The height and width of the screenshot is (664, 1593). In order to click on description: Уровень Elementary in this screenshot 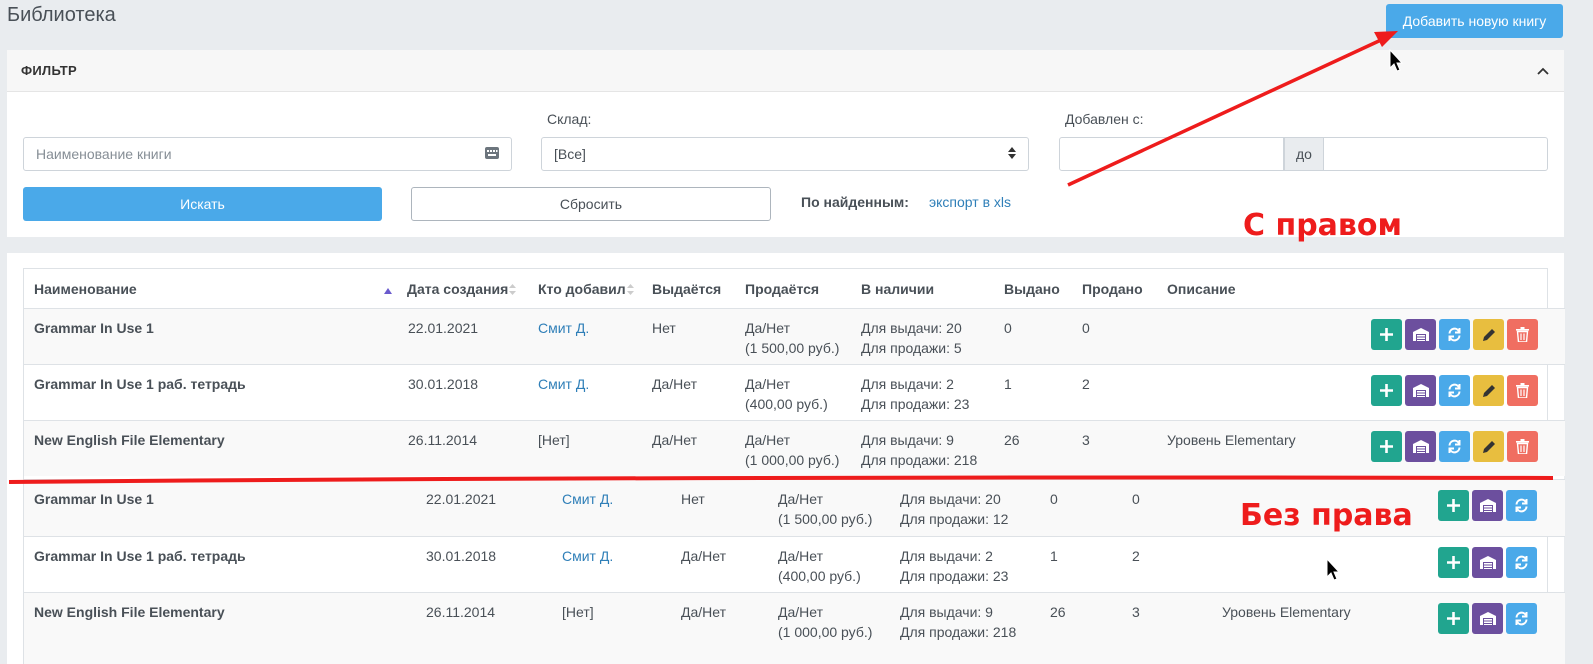, I will do `click(1231, 440)`.